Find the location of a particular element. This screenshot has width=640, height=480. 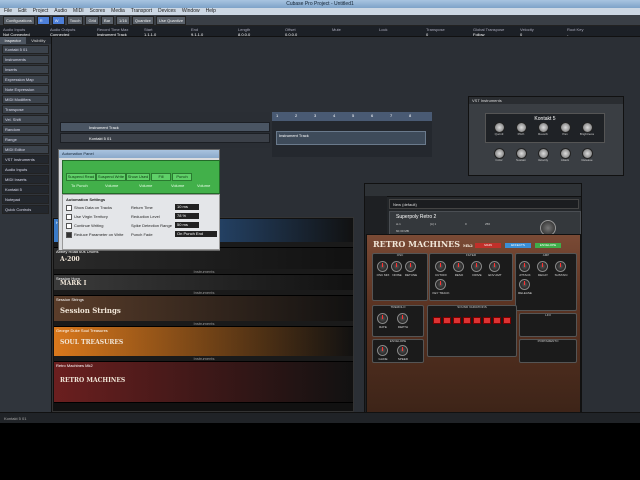

automation-button: Show Used is located at coordinates (138, 177).